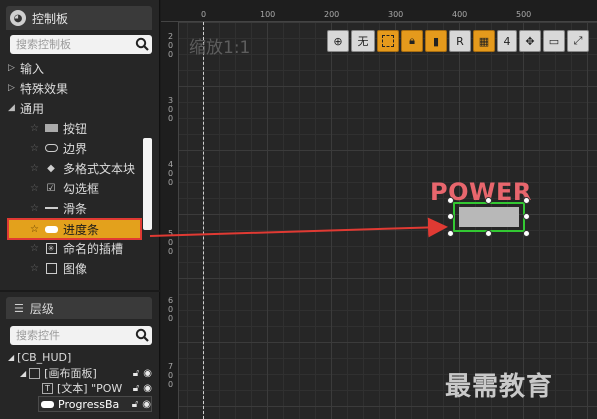  I want to click on r-button: R, so click(460, 41).